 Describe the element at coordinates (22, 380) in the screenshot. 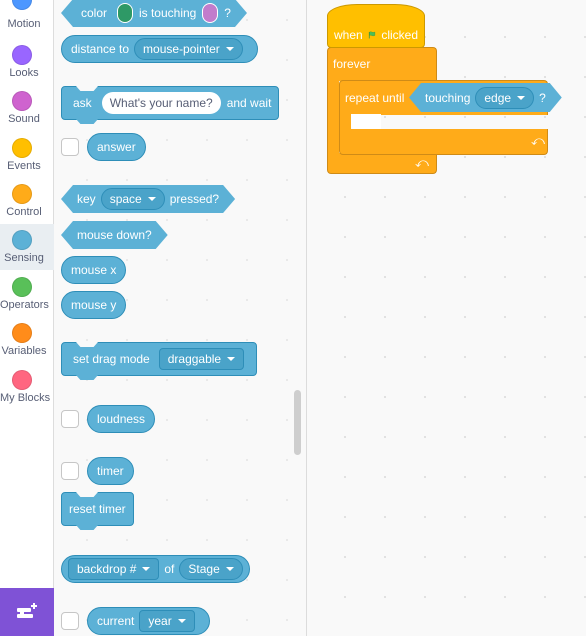

I see `my-blocks-dot-icon` at that location.